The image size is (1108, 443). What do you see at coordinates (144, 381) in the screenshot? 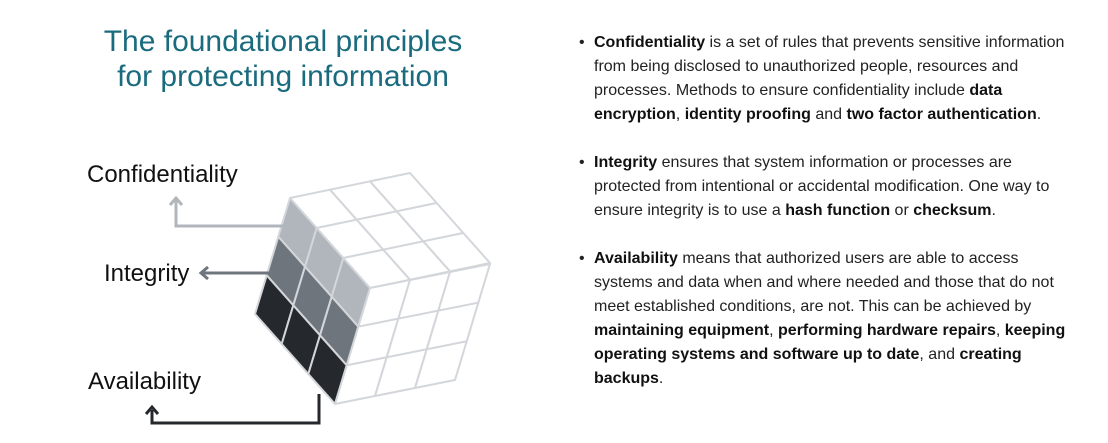
I see `availability-label: Availability` at bounding box center [144, 381].